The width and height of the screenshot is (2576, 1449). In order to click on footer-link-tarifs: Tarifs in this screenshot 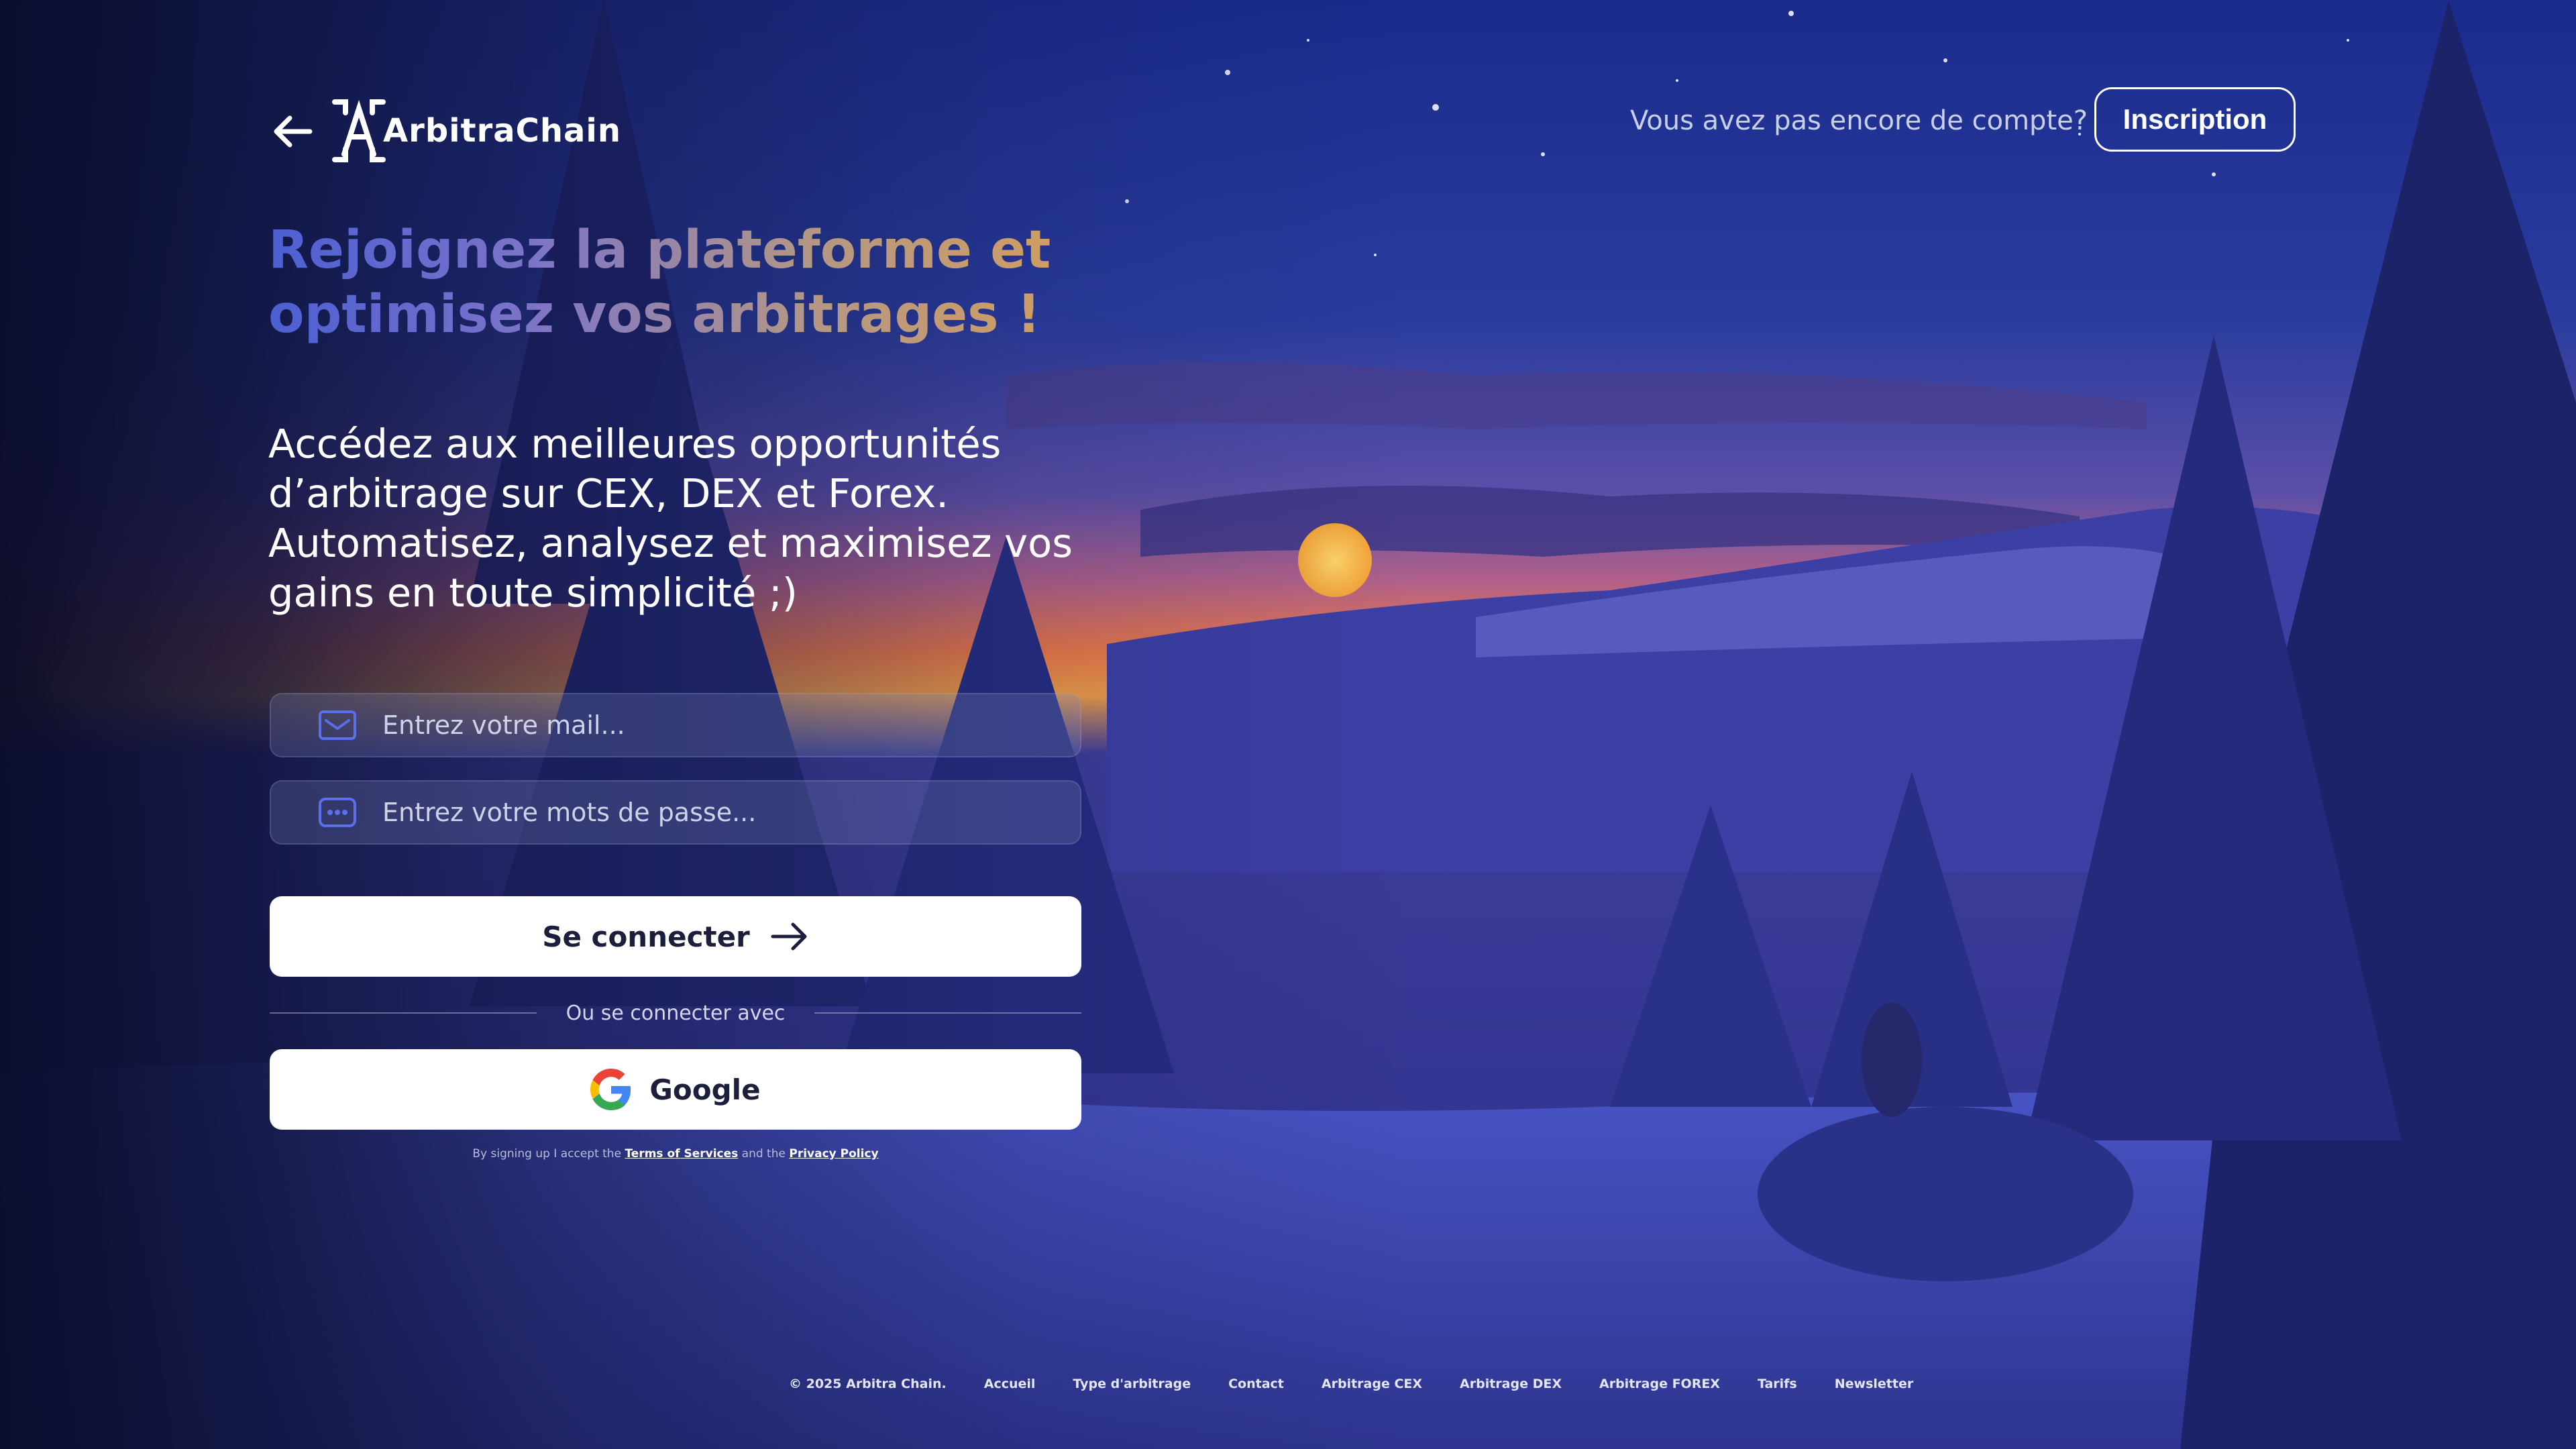, I will do `click(1777, 1384)`.